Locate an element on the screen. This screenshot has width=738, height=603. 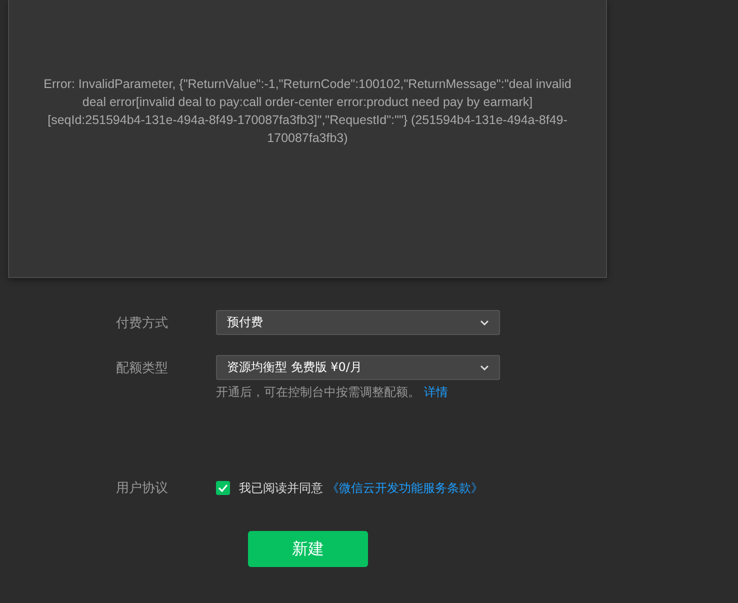
agreement-text: 我已阅读并同意 is located at coordinates (281, 488).